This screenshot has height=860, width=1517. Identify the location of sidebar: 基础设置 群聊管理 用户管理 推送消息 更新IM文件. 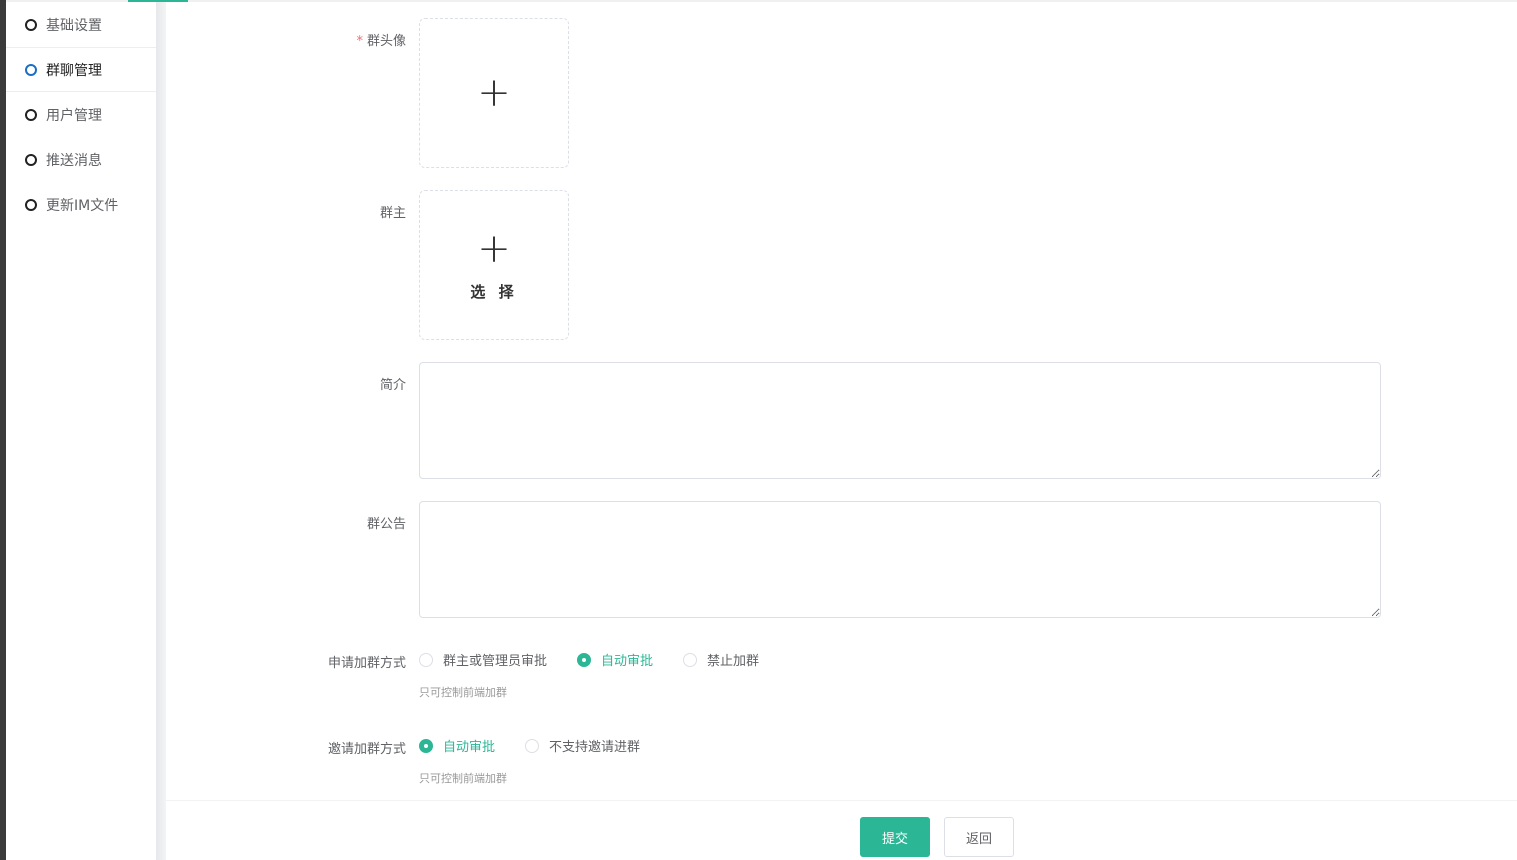
(81, 431).